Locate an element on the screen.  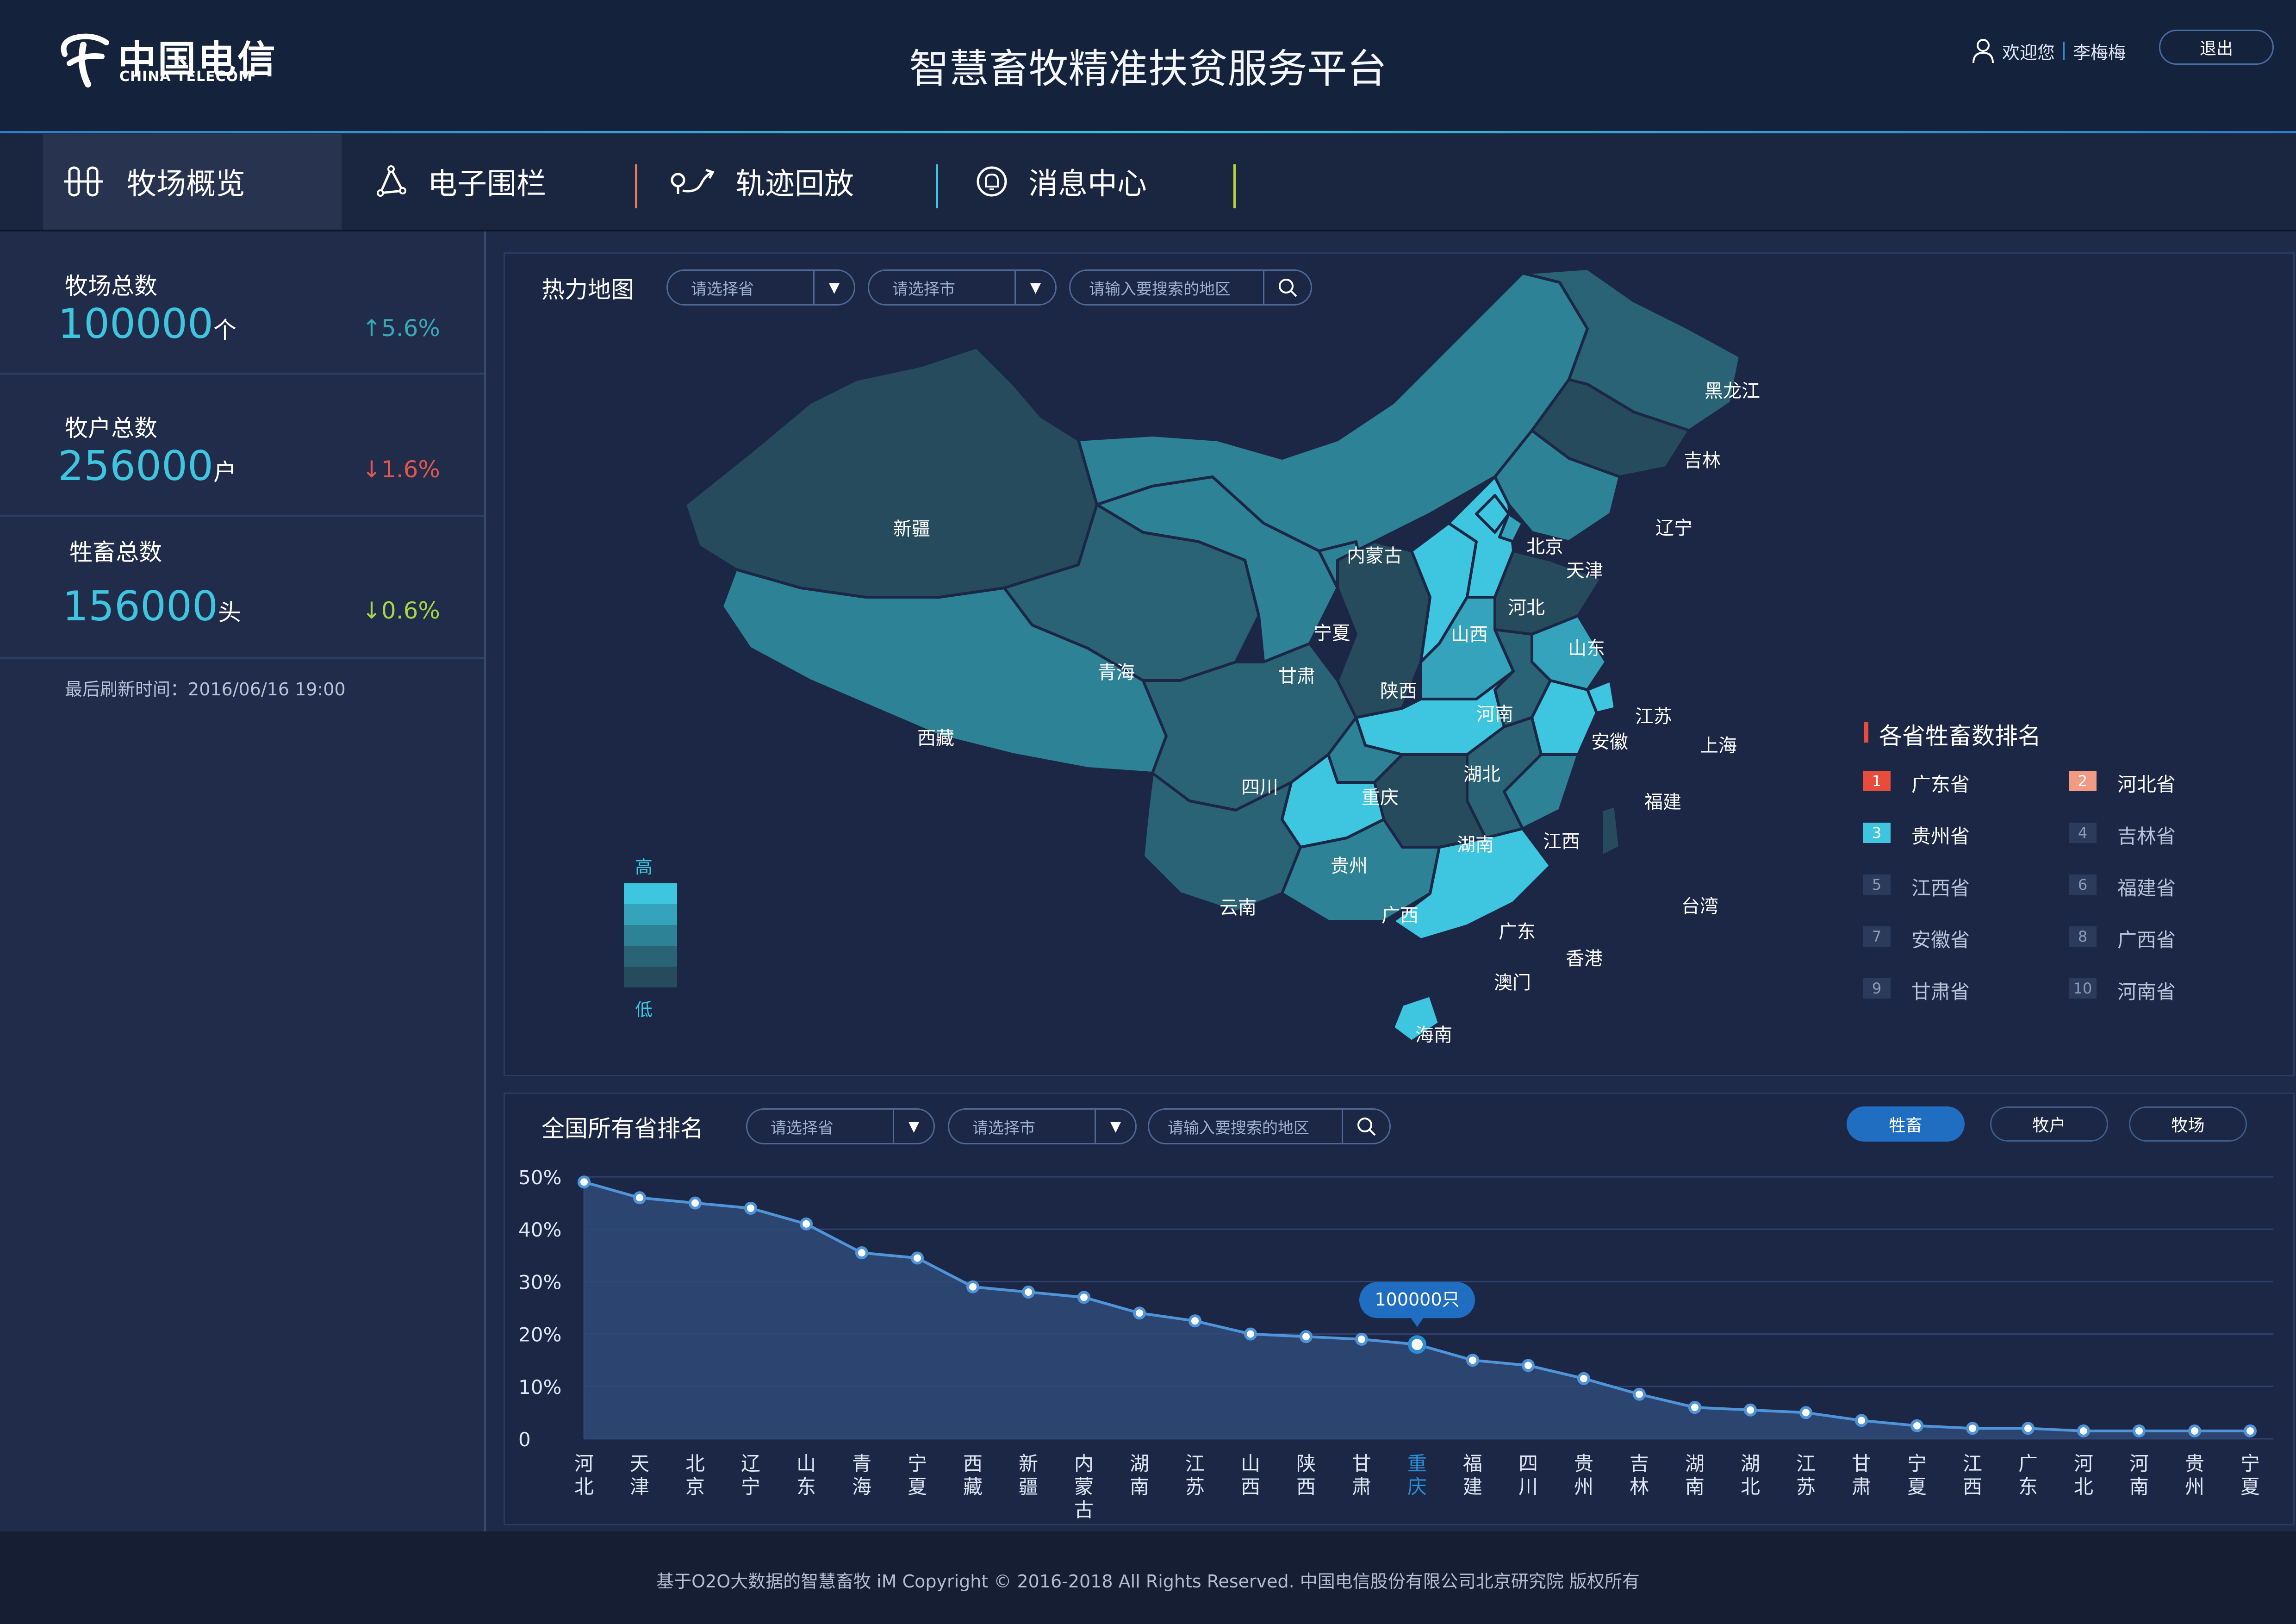
map-label-jilin: 吉林 is located at coordinates (1702, 460).